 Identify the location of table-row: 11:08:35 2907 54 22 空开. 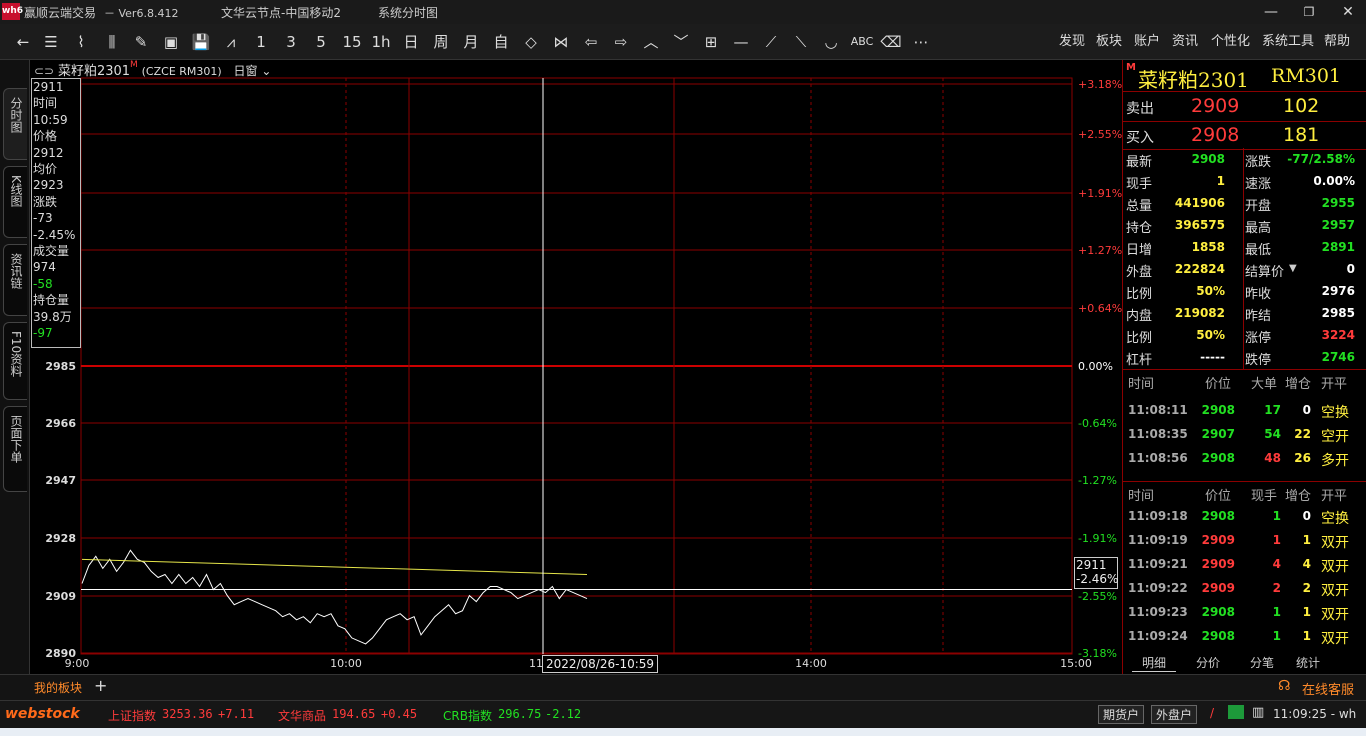
(1244, 436).